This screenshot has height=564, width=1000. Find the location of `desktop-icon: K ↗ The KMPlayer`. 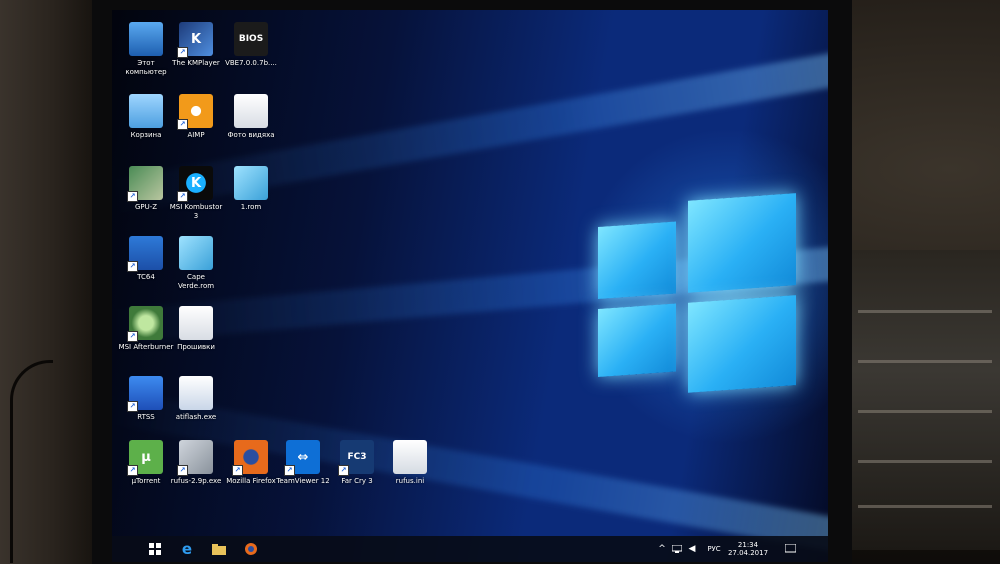

desktop-icon: K ↗ The KMPlayer is located at coordinates (196, 45).